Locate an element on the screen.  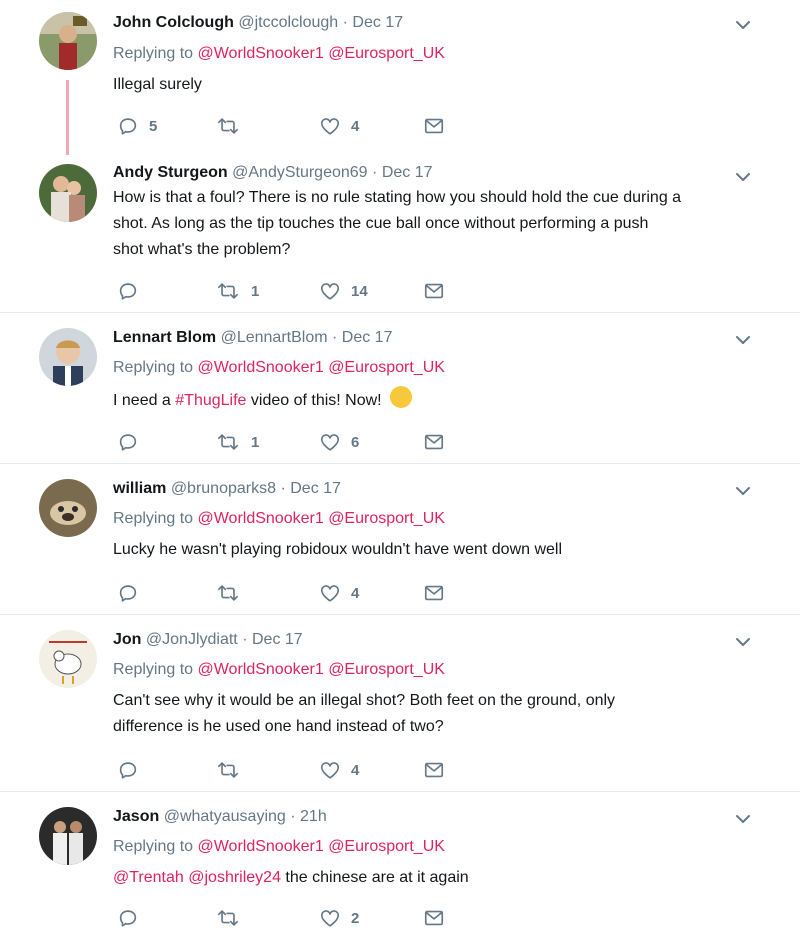
like-count: 2 is located at coordinates (355, 918).